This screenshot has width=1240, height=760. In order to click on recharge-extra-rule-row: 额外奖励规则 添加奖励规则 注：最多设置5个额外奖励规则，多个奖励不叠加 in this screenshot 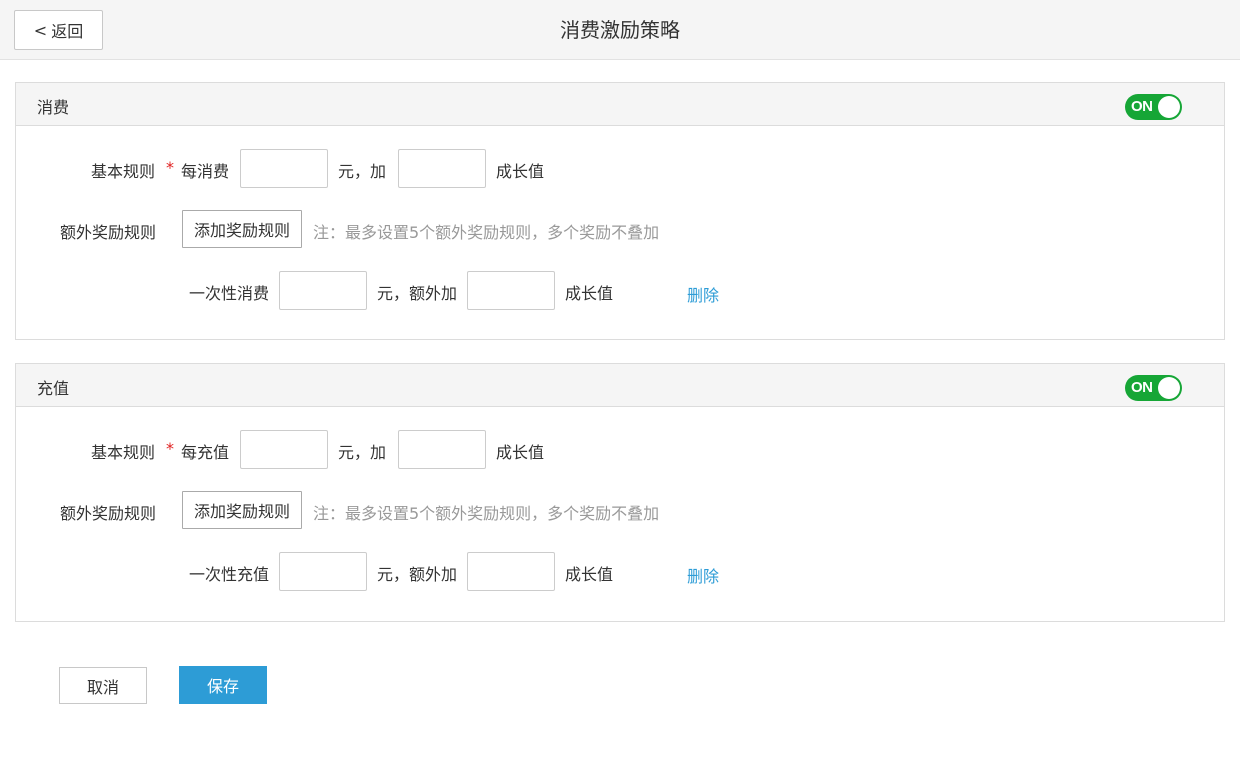, I will do `click(620, 511)`.